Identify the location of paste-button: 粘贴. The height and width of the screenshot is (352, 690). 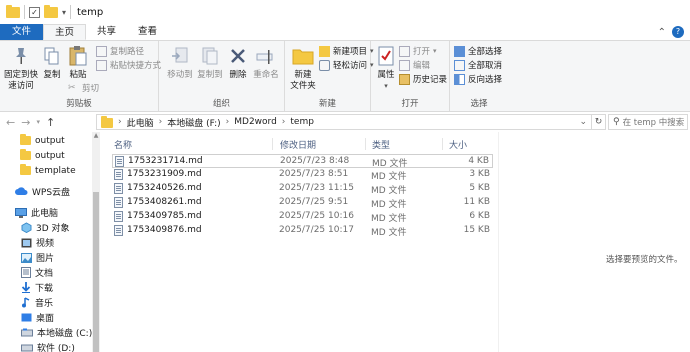
(78, 62).